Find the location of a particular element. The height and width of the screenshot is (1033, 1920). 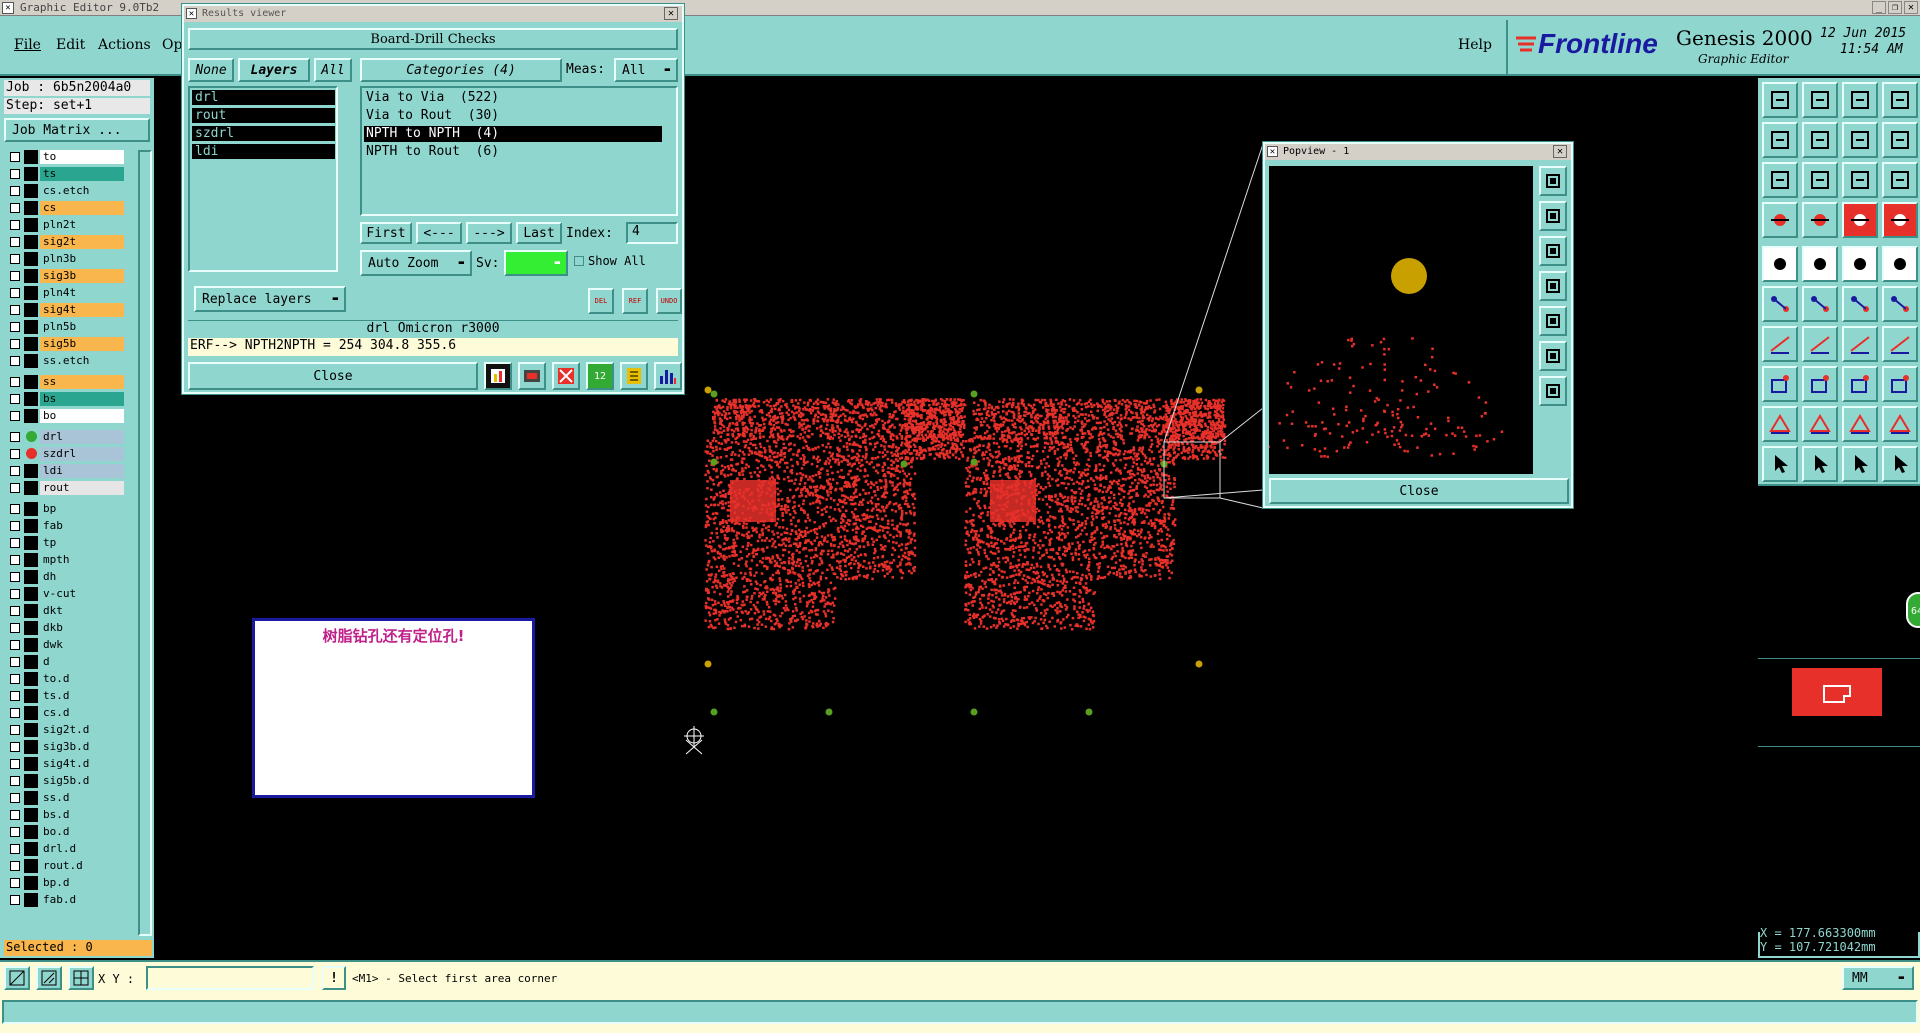

results-layer-item: drl is located at coordinates (263, 97).